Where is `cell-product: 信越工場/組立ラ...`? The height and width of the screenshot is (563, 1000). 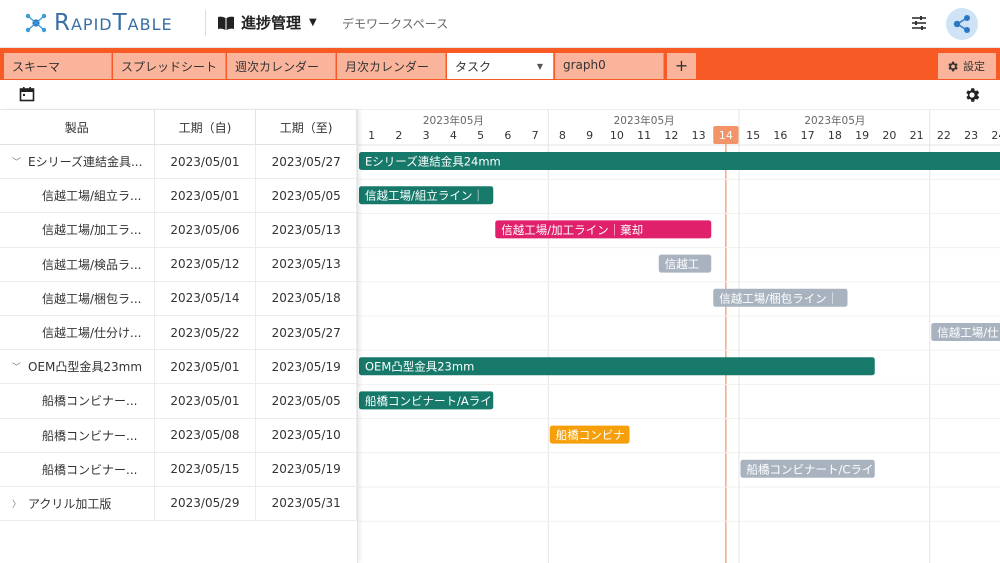
cell-product: 信越工場/組立ラ... is located at coordinates (77, 196).